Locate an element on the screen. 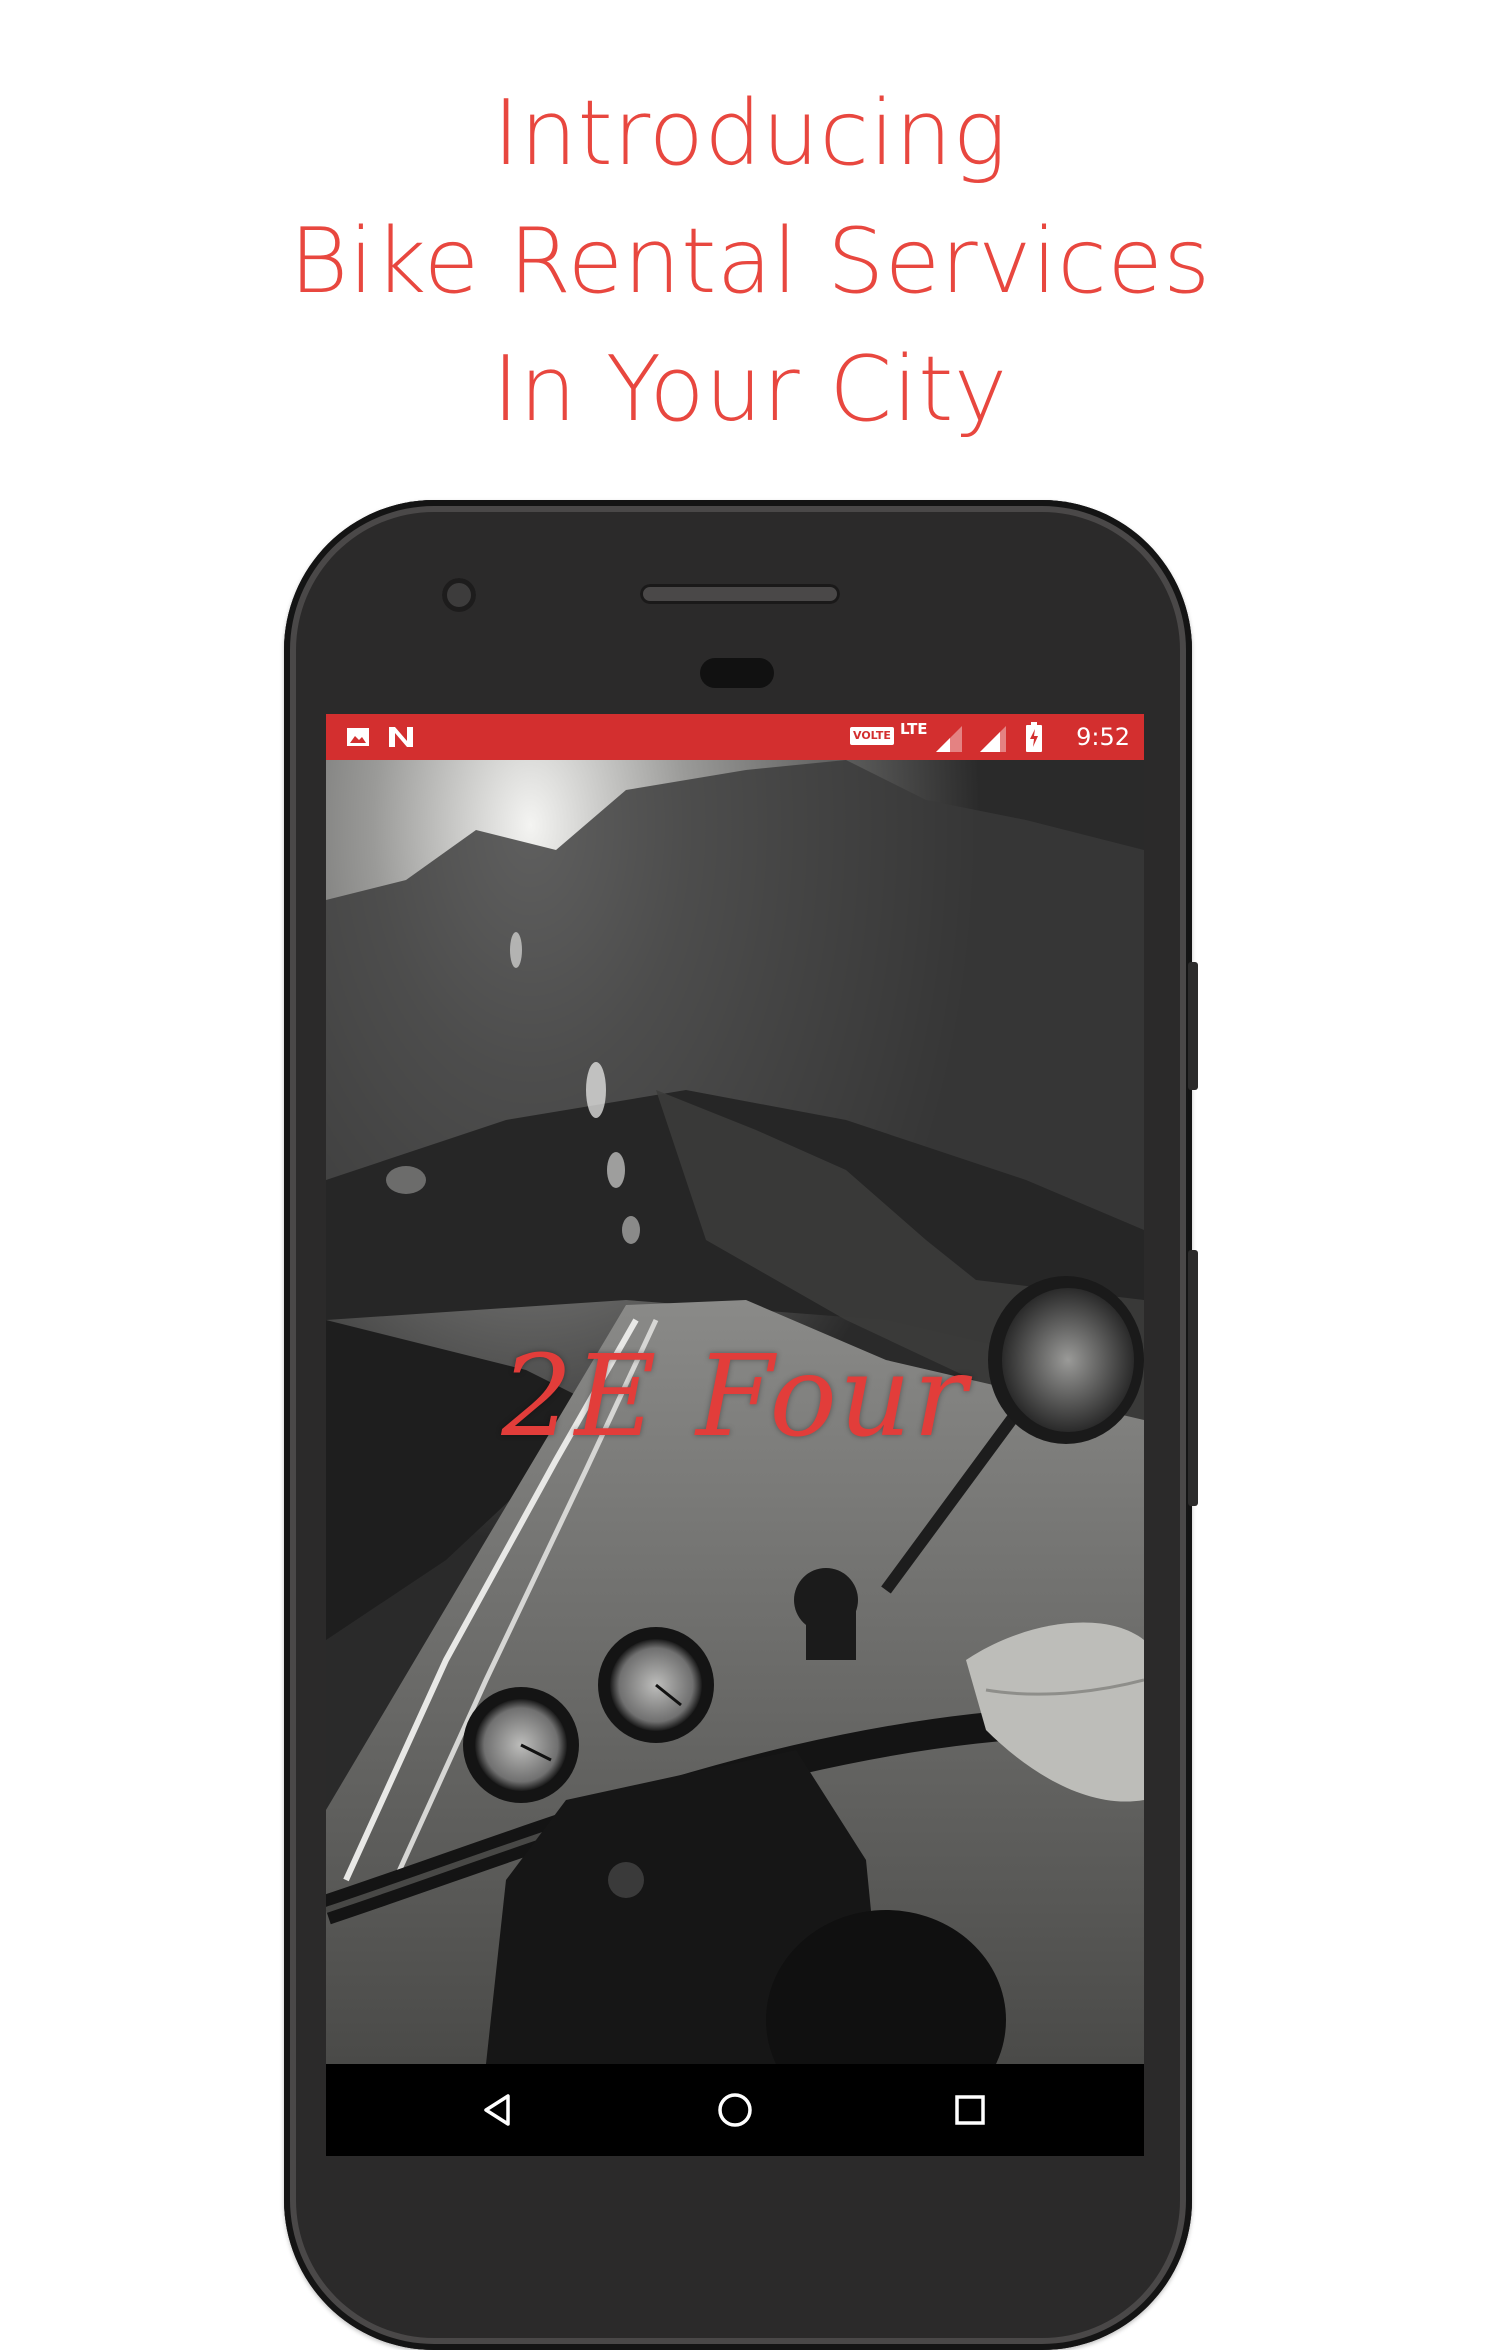  recents-icon is located at coordinates (970, 2110).